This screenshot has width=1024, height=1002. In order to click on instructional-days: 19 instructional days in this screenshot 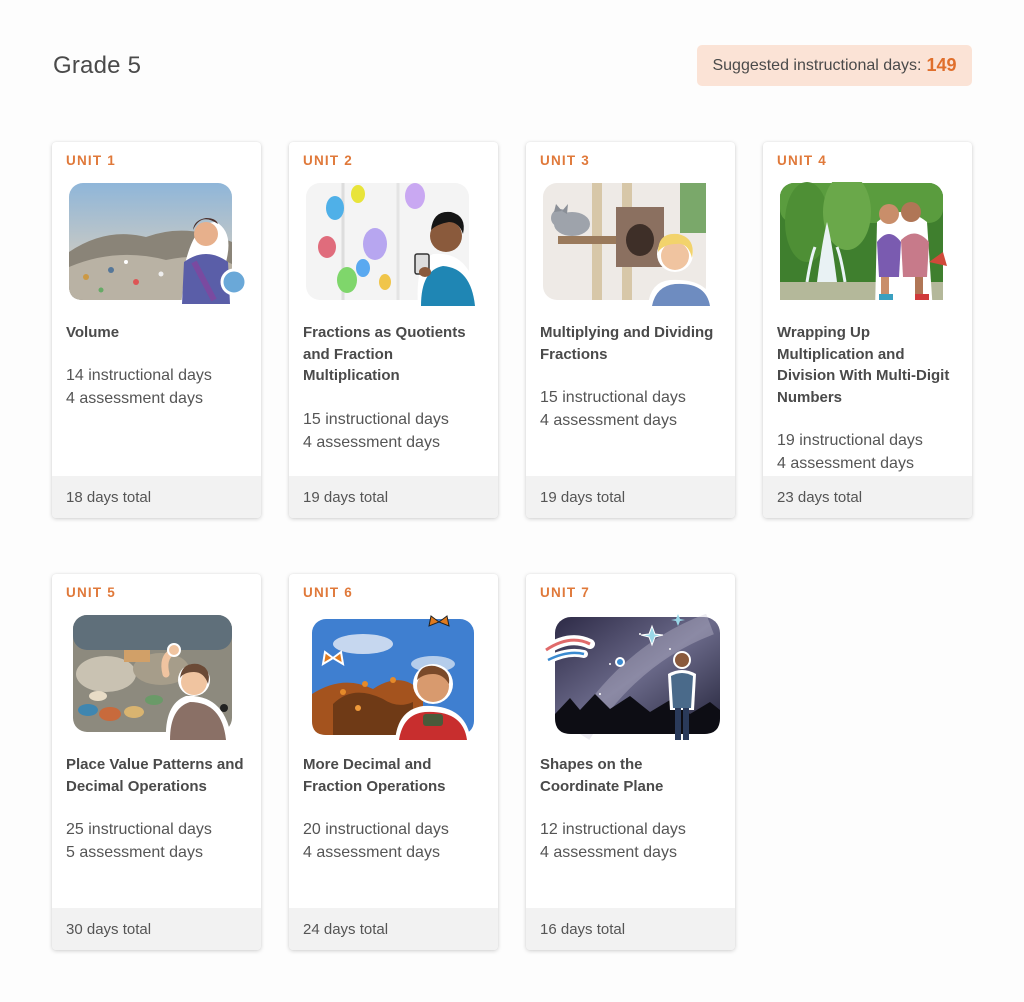, I will do `click(850, 440)`.